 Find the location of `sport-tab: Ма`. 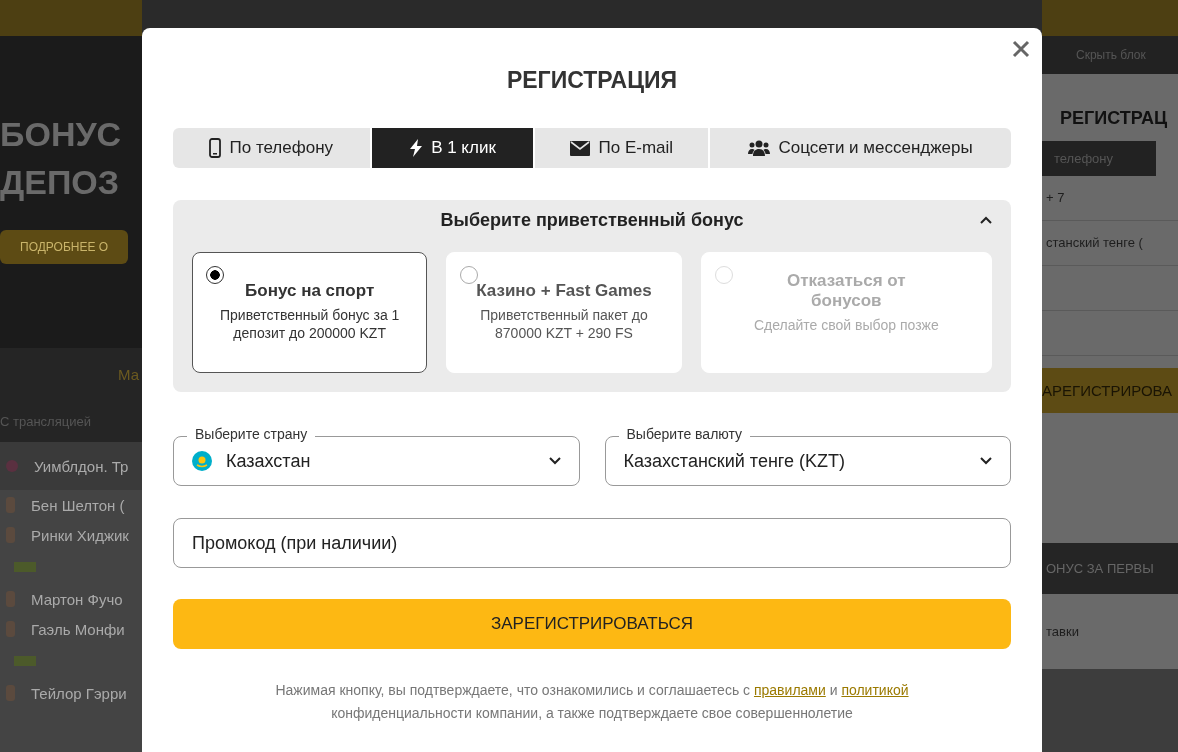

sport-tab: Ма is located at coordinates (128, 374).